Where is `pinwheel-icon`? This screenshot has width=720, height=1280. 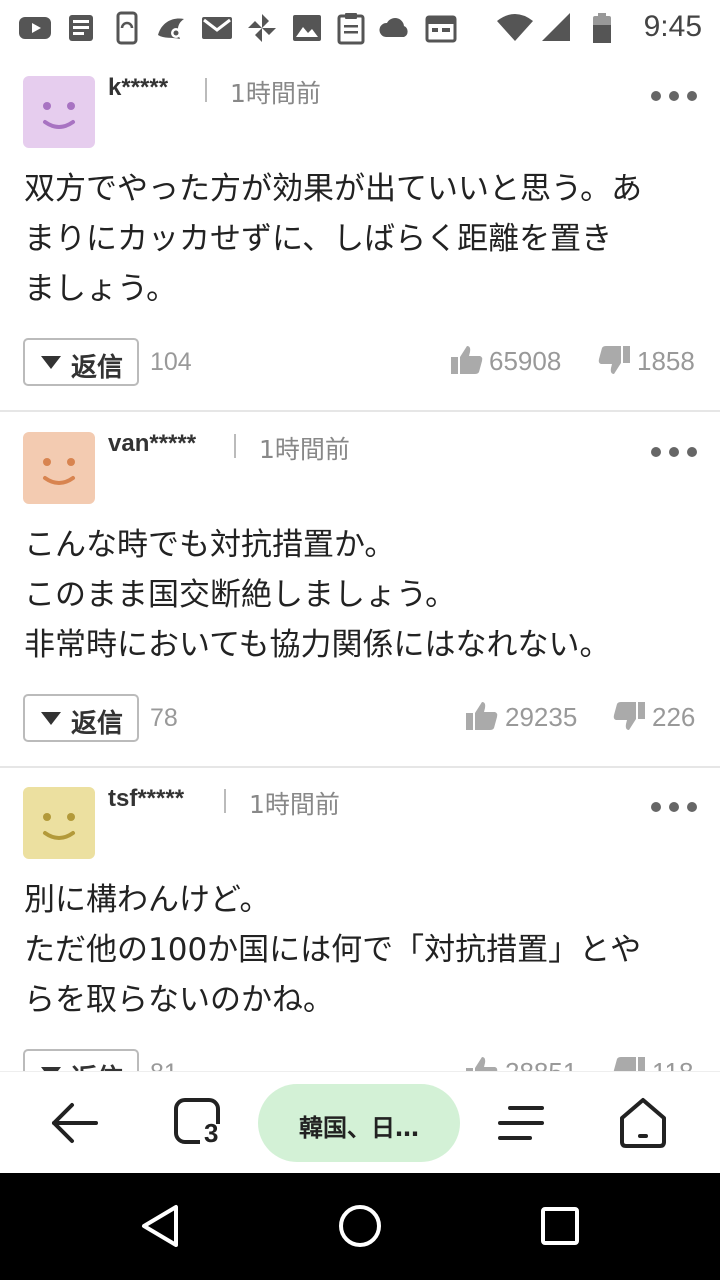
pinwheel-icon is located at coordinates (262, 28).